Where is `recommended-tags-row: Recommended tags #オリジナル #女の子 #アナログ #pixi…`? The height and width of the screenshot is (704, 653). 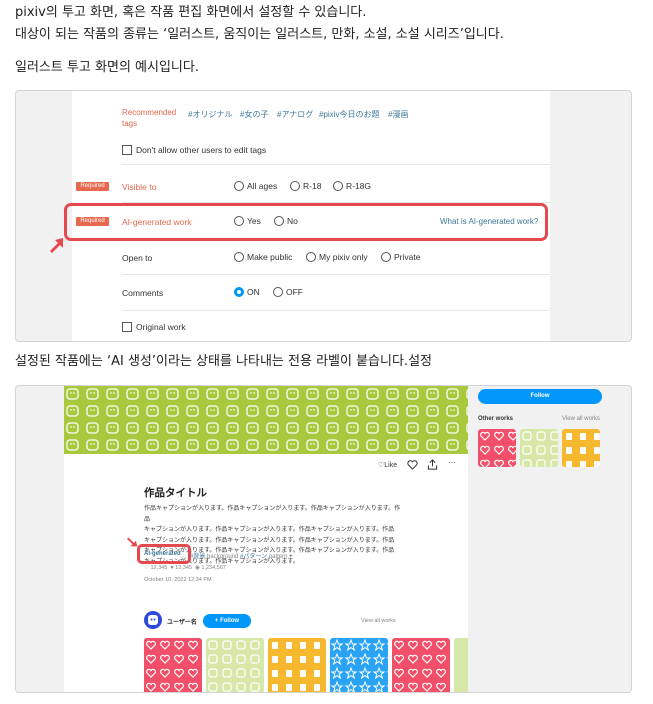 recommended-tags-row: Recommended tags #オリジナル #女の子 #アナログ #pixi… is located at coordinates (311, 110).